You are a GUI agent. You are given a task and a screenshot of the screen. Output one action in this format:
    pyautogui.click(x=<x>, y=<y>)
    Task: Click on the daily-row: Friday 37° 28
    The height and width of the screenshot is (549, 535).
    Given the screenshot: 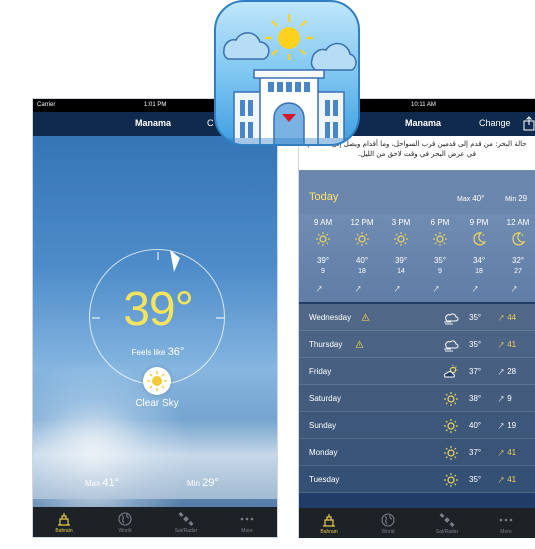 What is the action you would take?
    pyautogui.click(x=417, y=371)
    